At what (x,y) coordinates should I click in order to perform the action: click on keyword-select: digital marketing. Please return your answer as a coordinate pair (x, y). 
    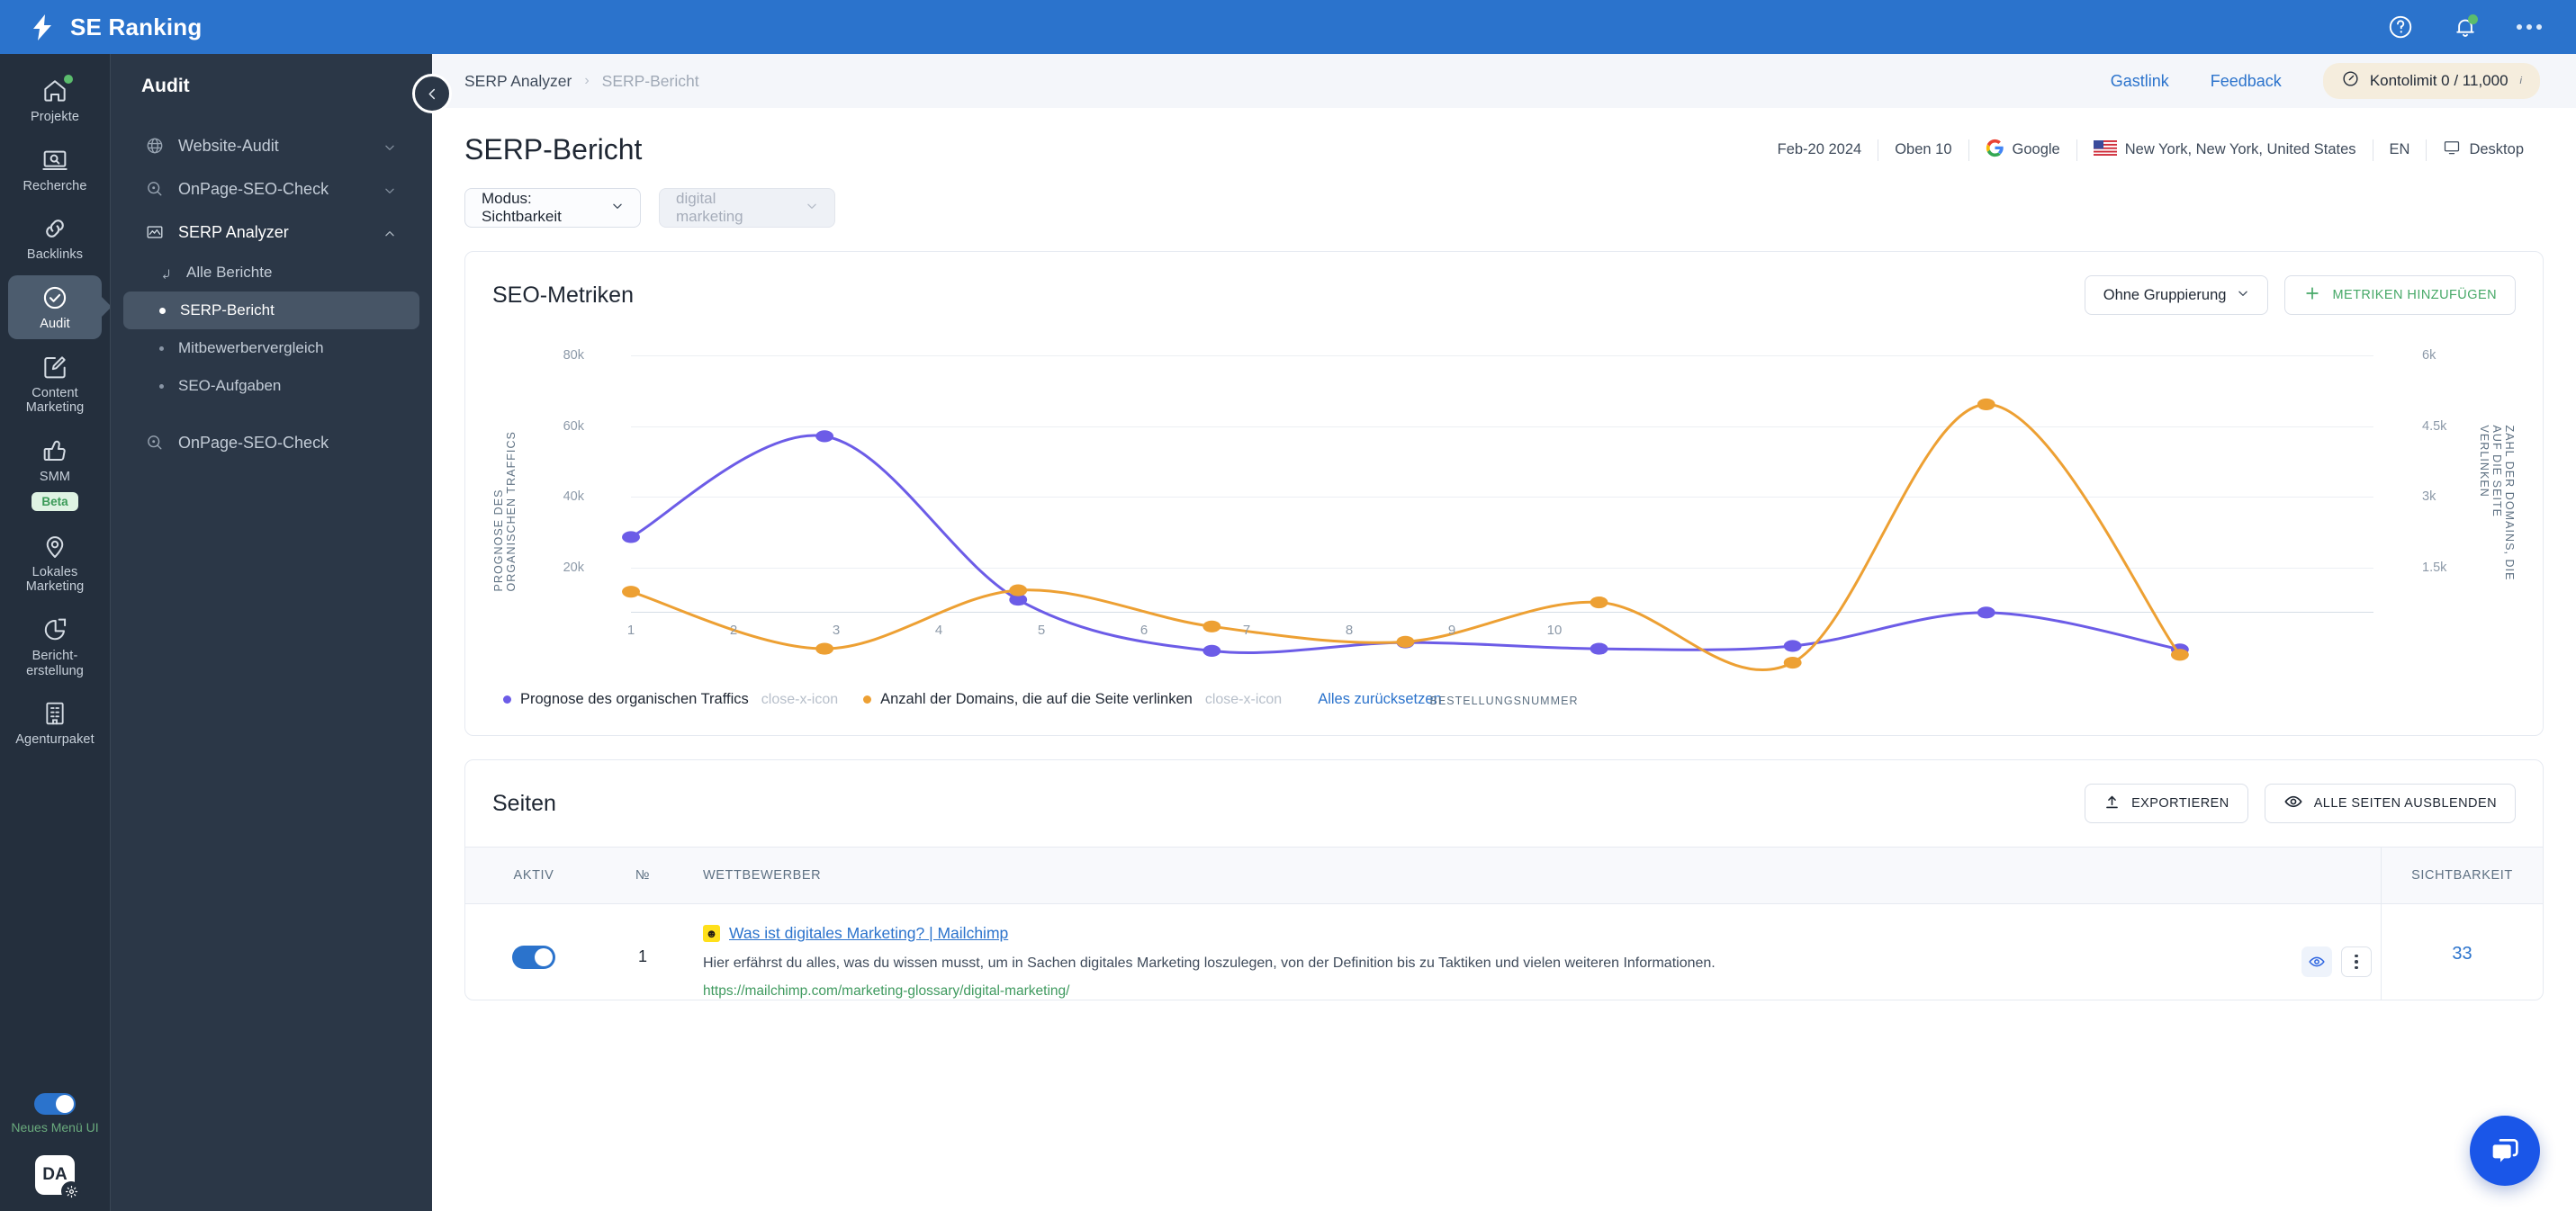
    Looking at the image, I should click on (747, 208).